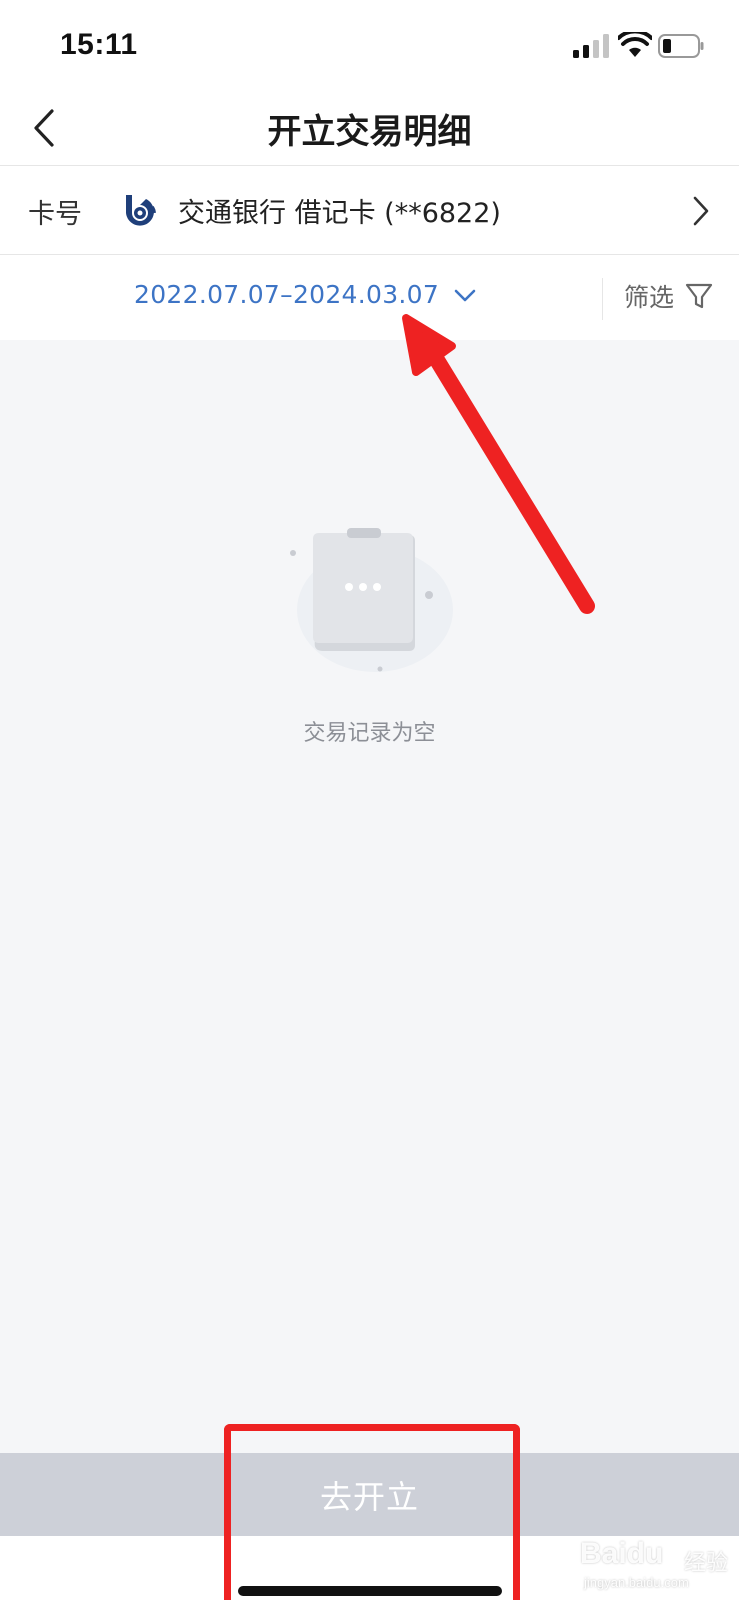  What do you see at coordinates (141, 210) in the screenshot?
I see `bank-logo-icon` at bounding box center [141, 210].